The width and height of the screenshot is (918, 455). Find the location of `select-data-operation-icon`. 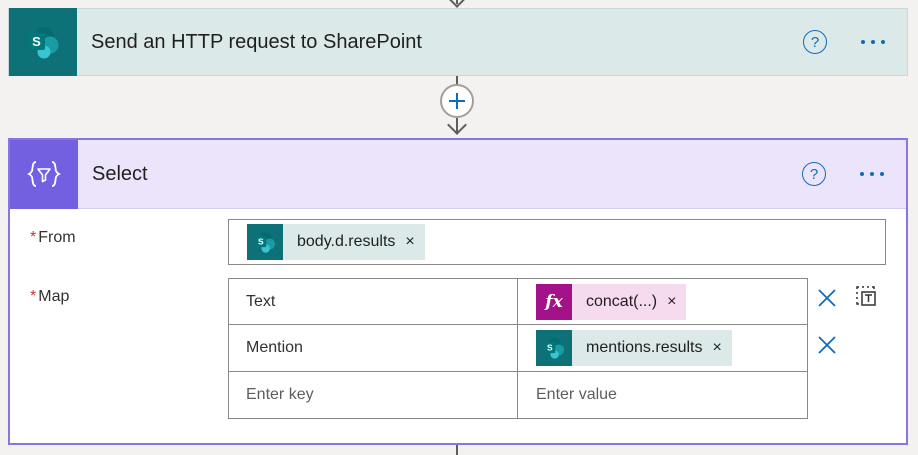

select-data-operation-icon is located at coordinates (44, 174).